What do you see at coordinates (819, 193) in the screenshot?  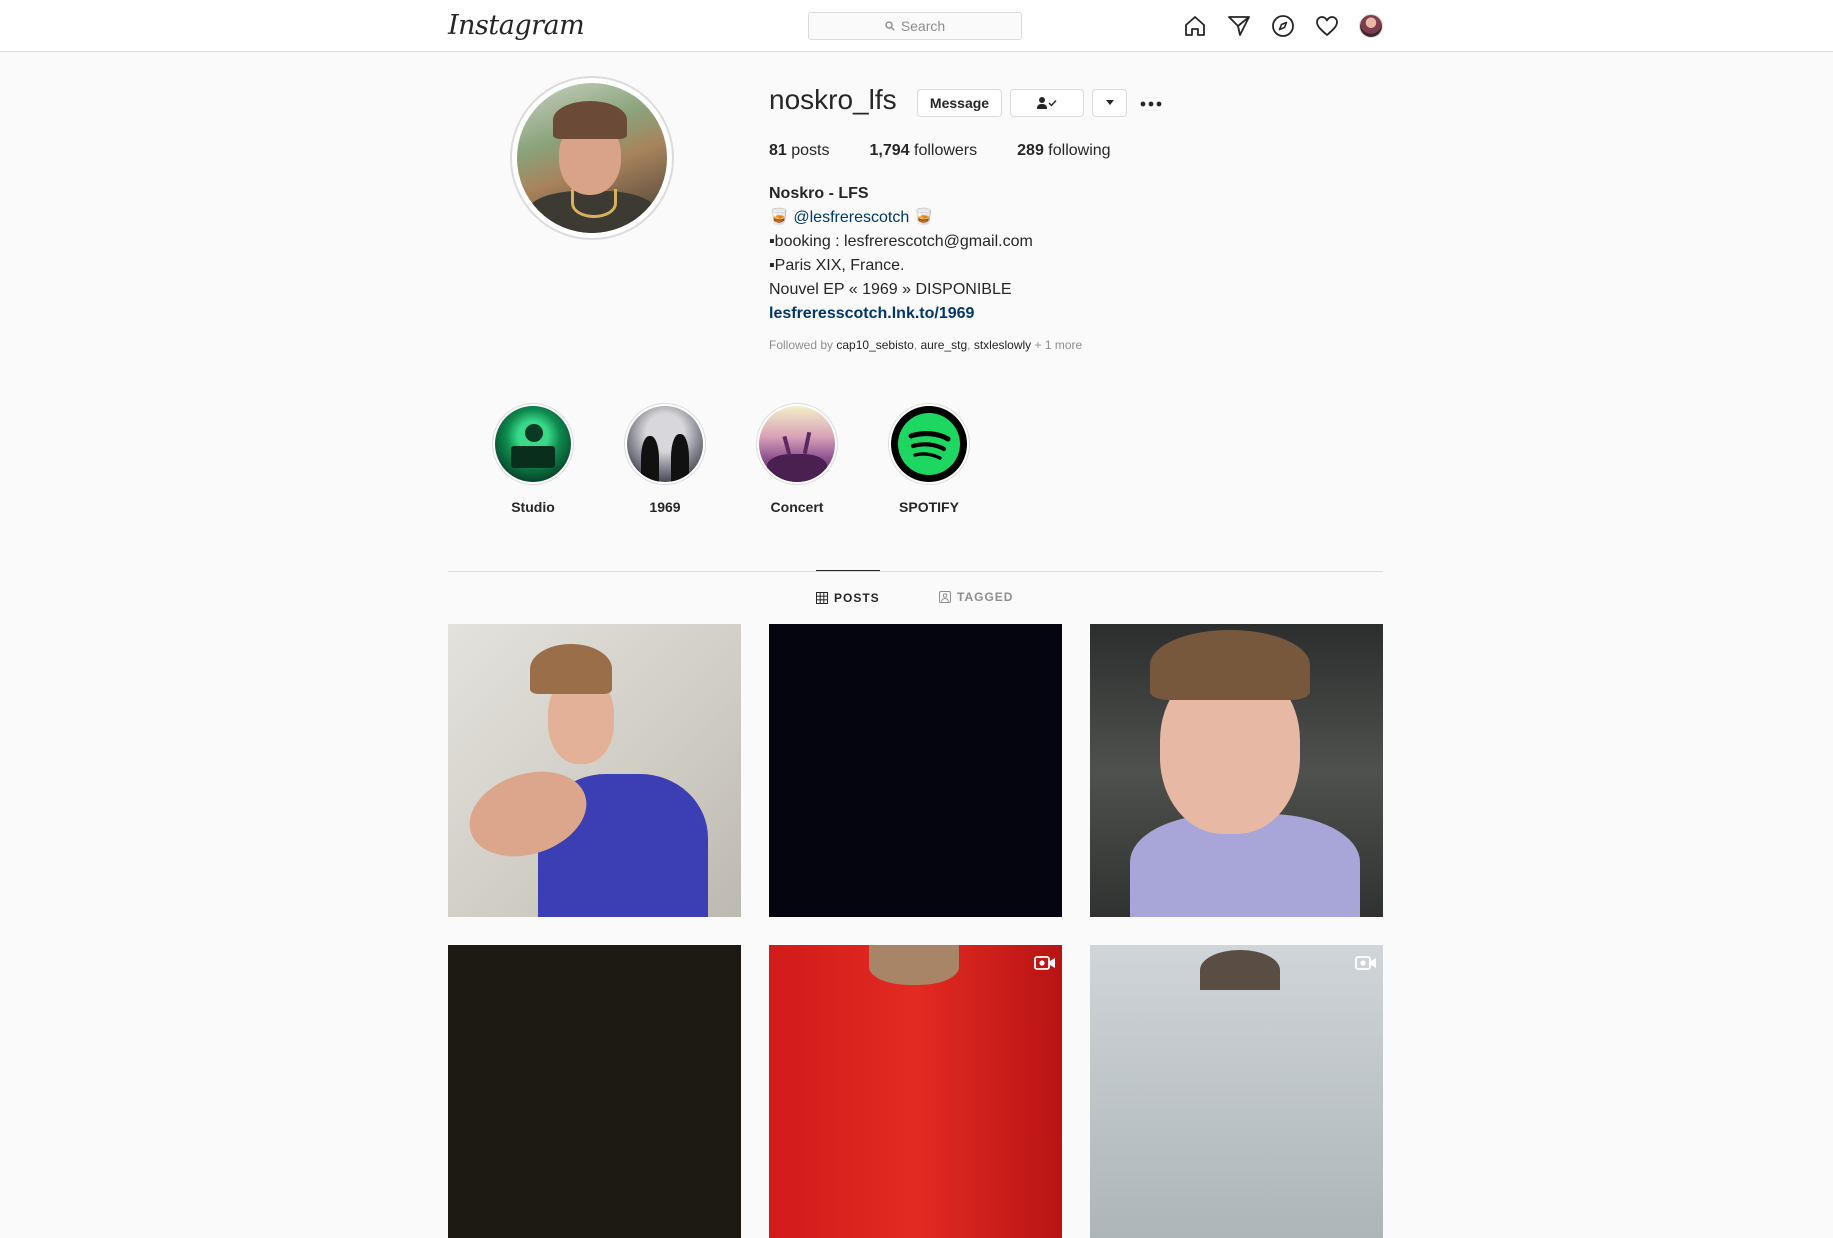 I see `profile-full-name: Noskro - LFS` at bounding box center [819, 193].